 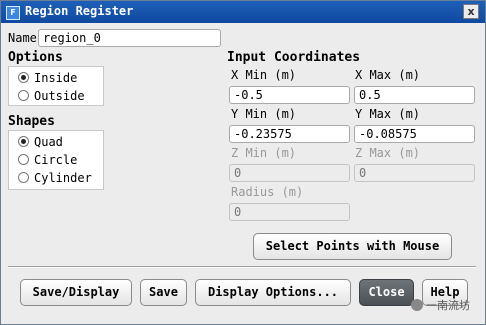 I want to click on z-max-input, so click(x=414, y=173).